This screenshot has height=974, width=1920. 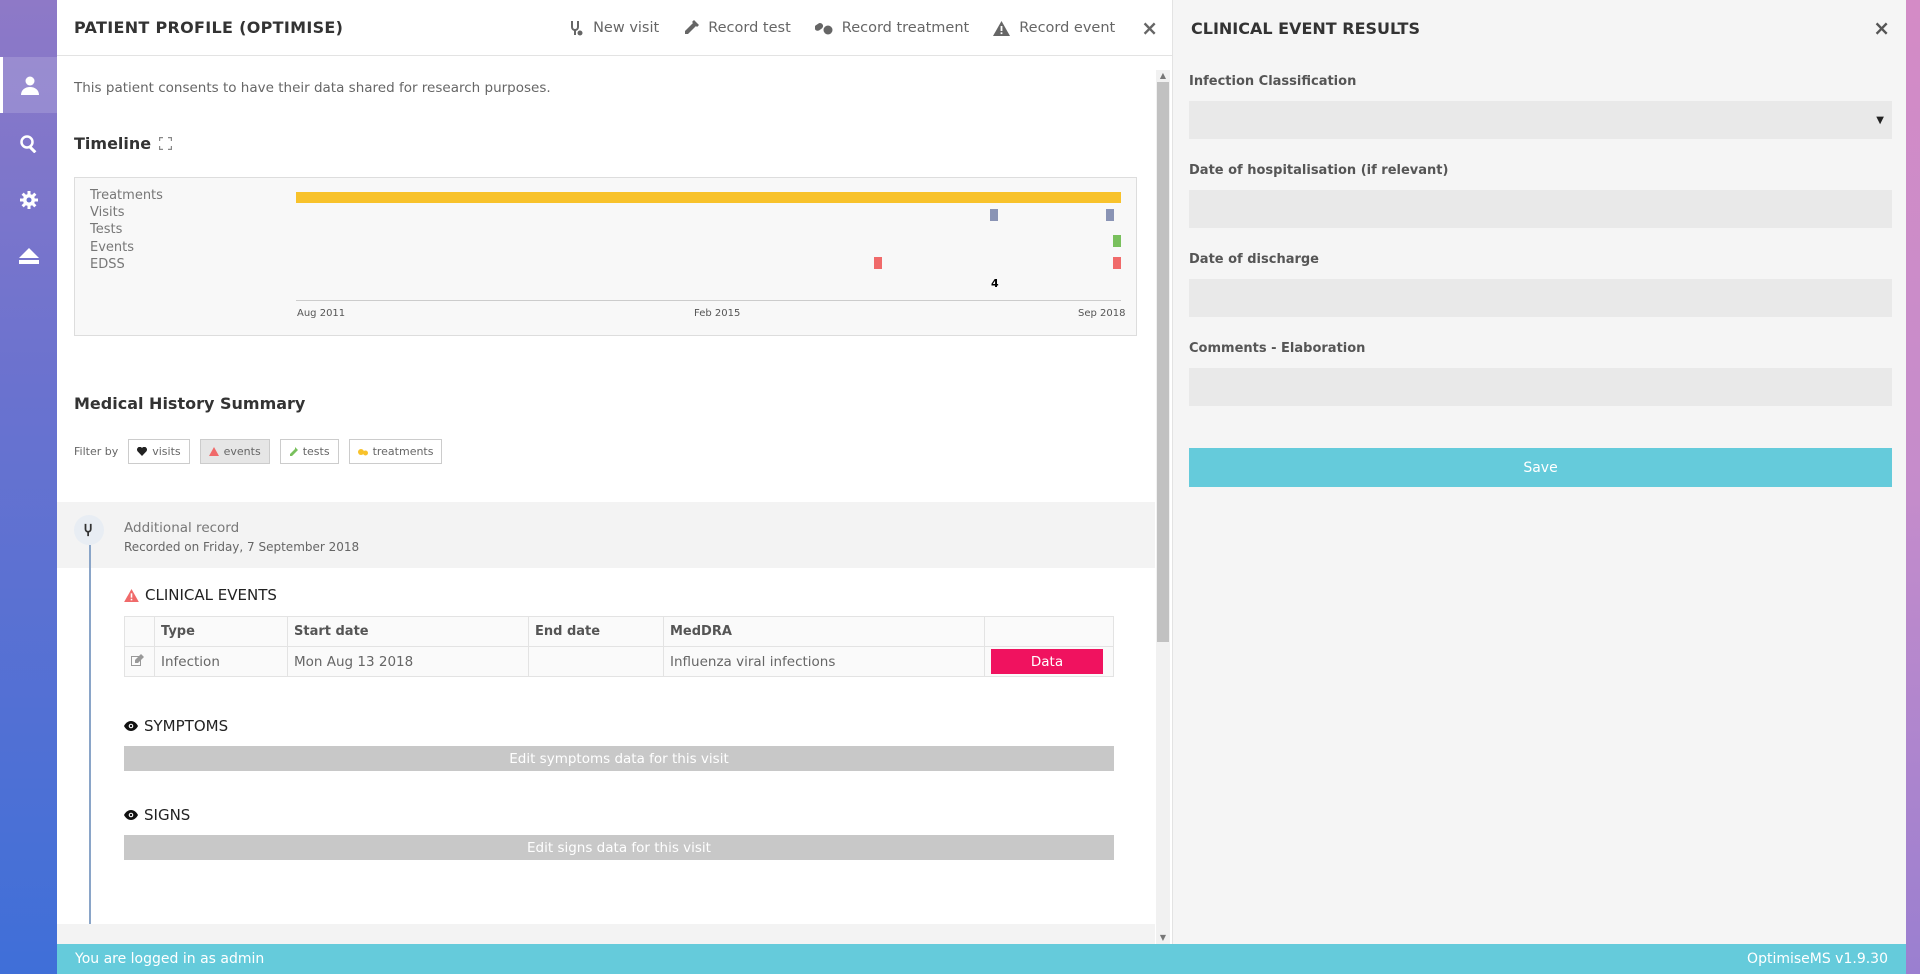 What do you see at coordinates (905, 28) in the screenshot?
I see `record-treatment-label: Record treatment` at bounding box center [905, 28].